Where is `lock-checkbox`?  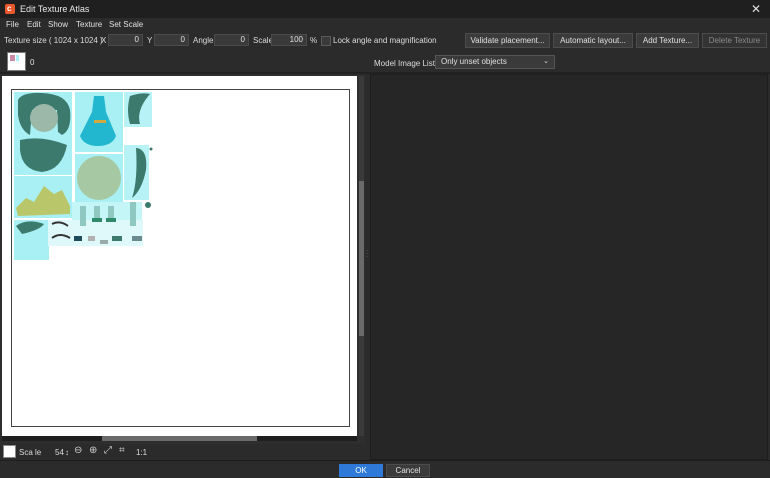 lock-checkbox is located at coordinates (326, 41).